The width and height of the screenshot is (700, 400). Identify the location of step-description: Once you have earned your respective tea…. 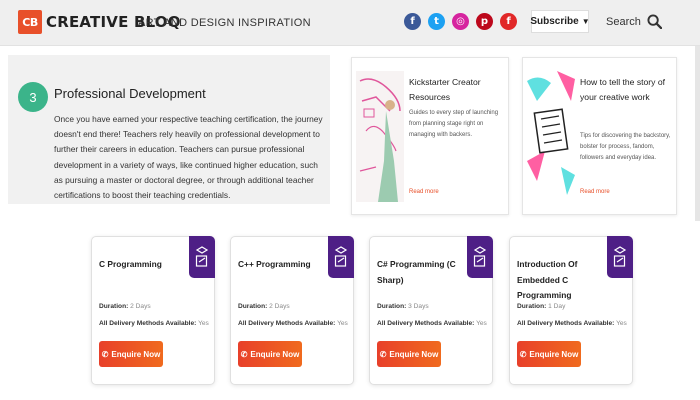
(188, 157).